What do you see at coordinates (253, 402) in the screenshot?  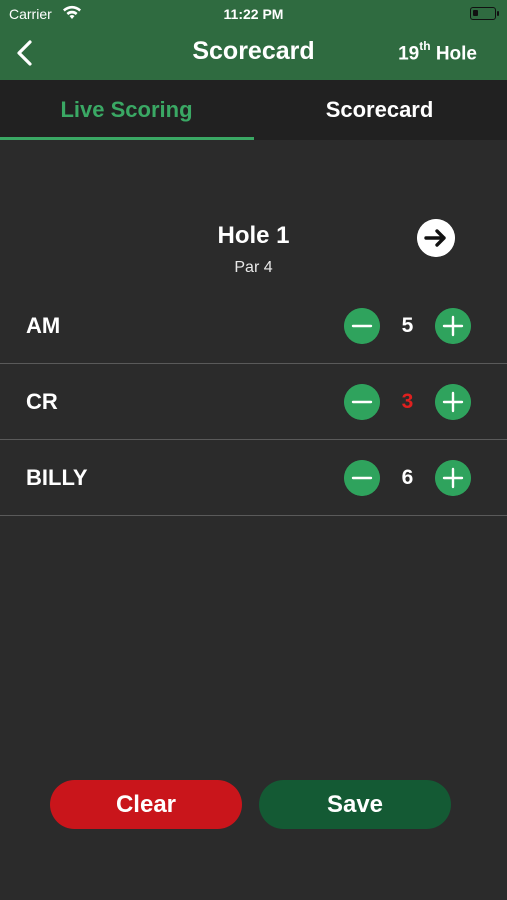 I see `player-row: CR 3` at bounding box center [253, 402].